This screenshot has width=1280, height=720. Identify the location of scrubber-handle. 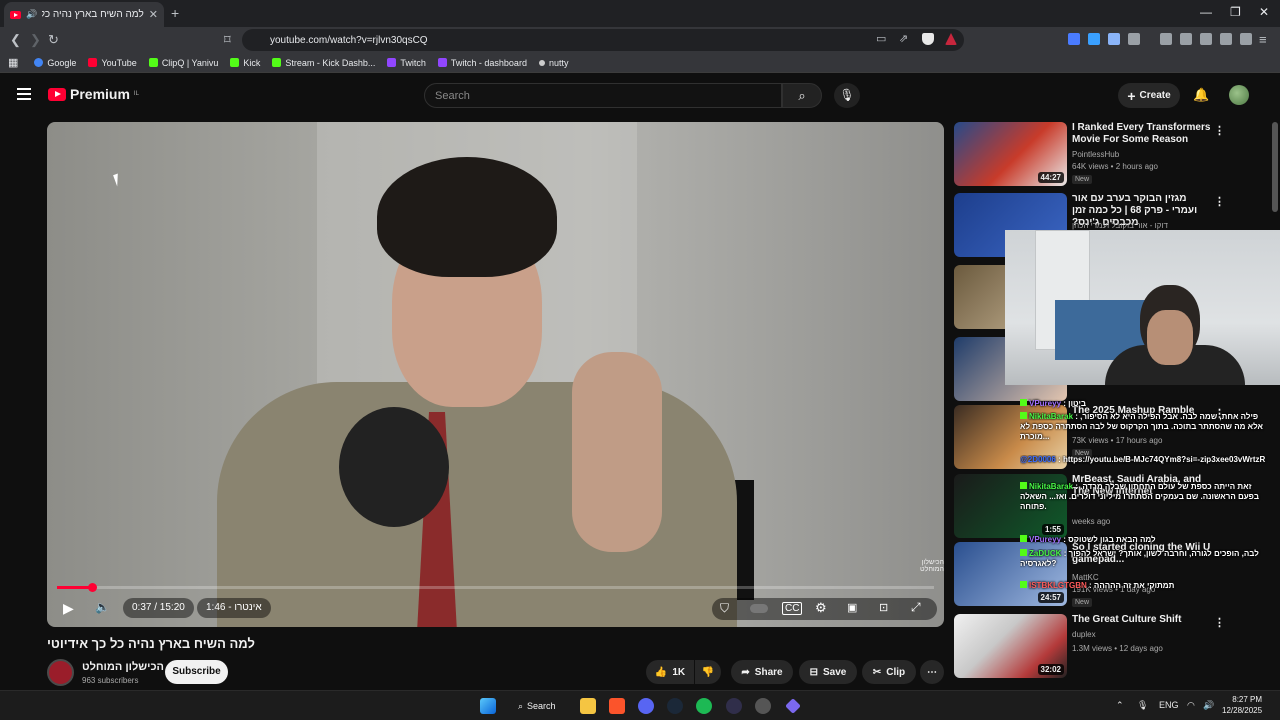
(93, 587).